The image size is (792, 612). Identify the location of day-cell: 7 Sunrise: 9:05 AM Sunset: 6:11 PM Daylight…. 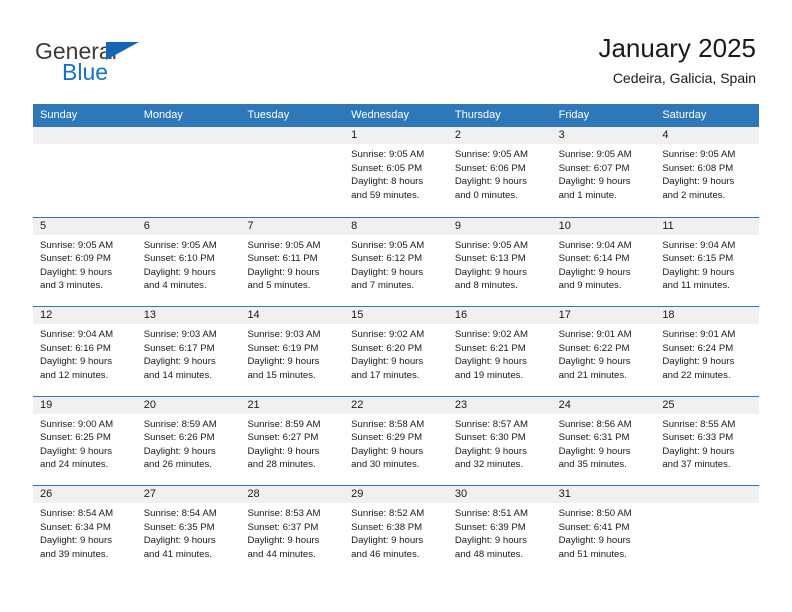
(292, 262).